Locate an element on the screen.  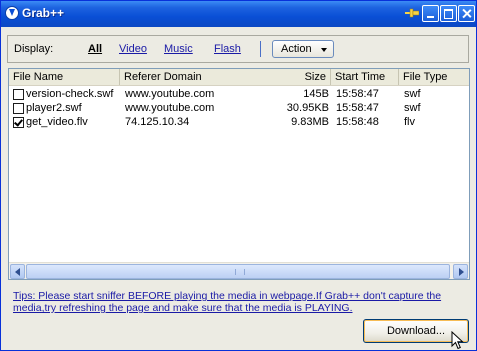
grip-icon is located at coordinates (240, 272).